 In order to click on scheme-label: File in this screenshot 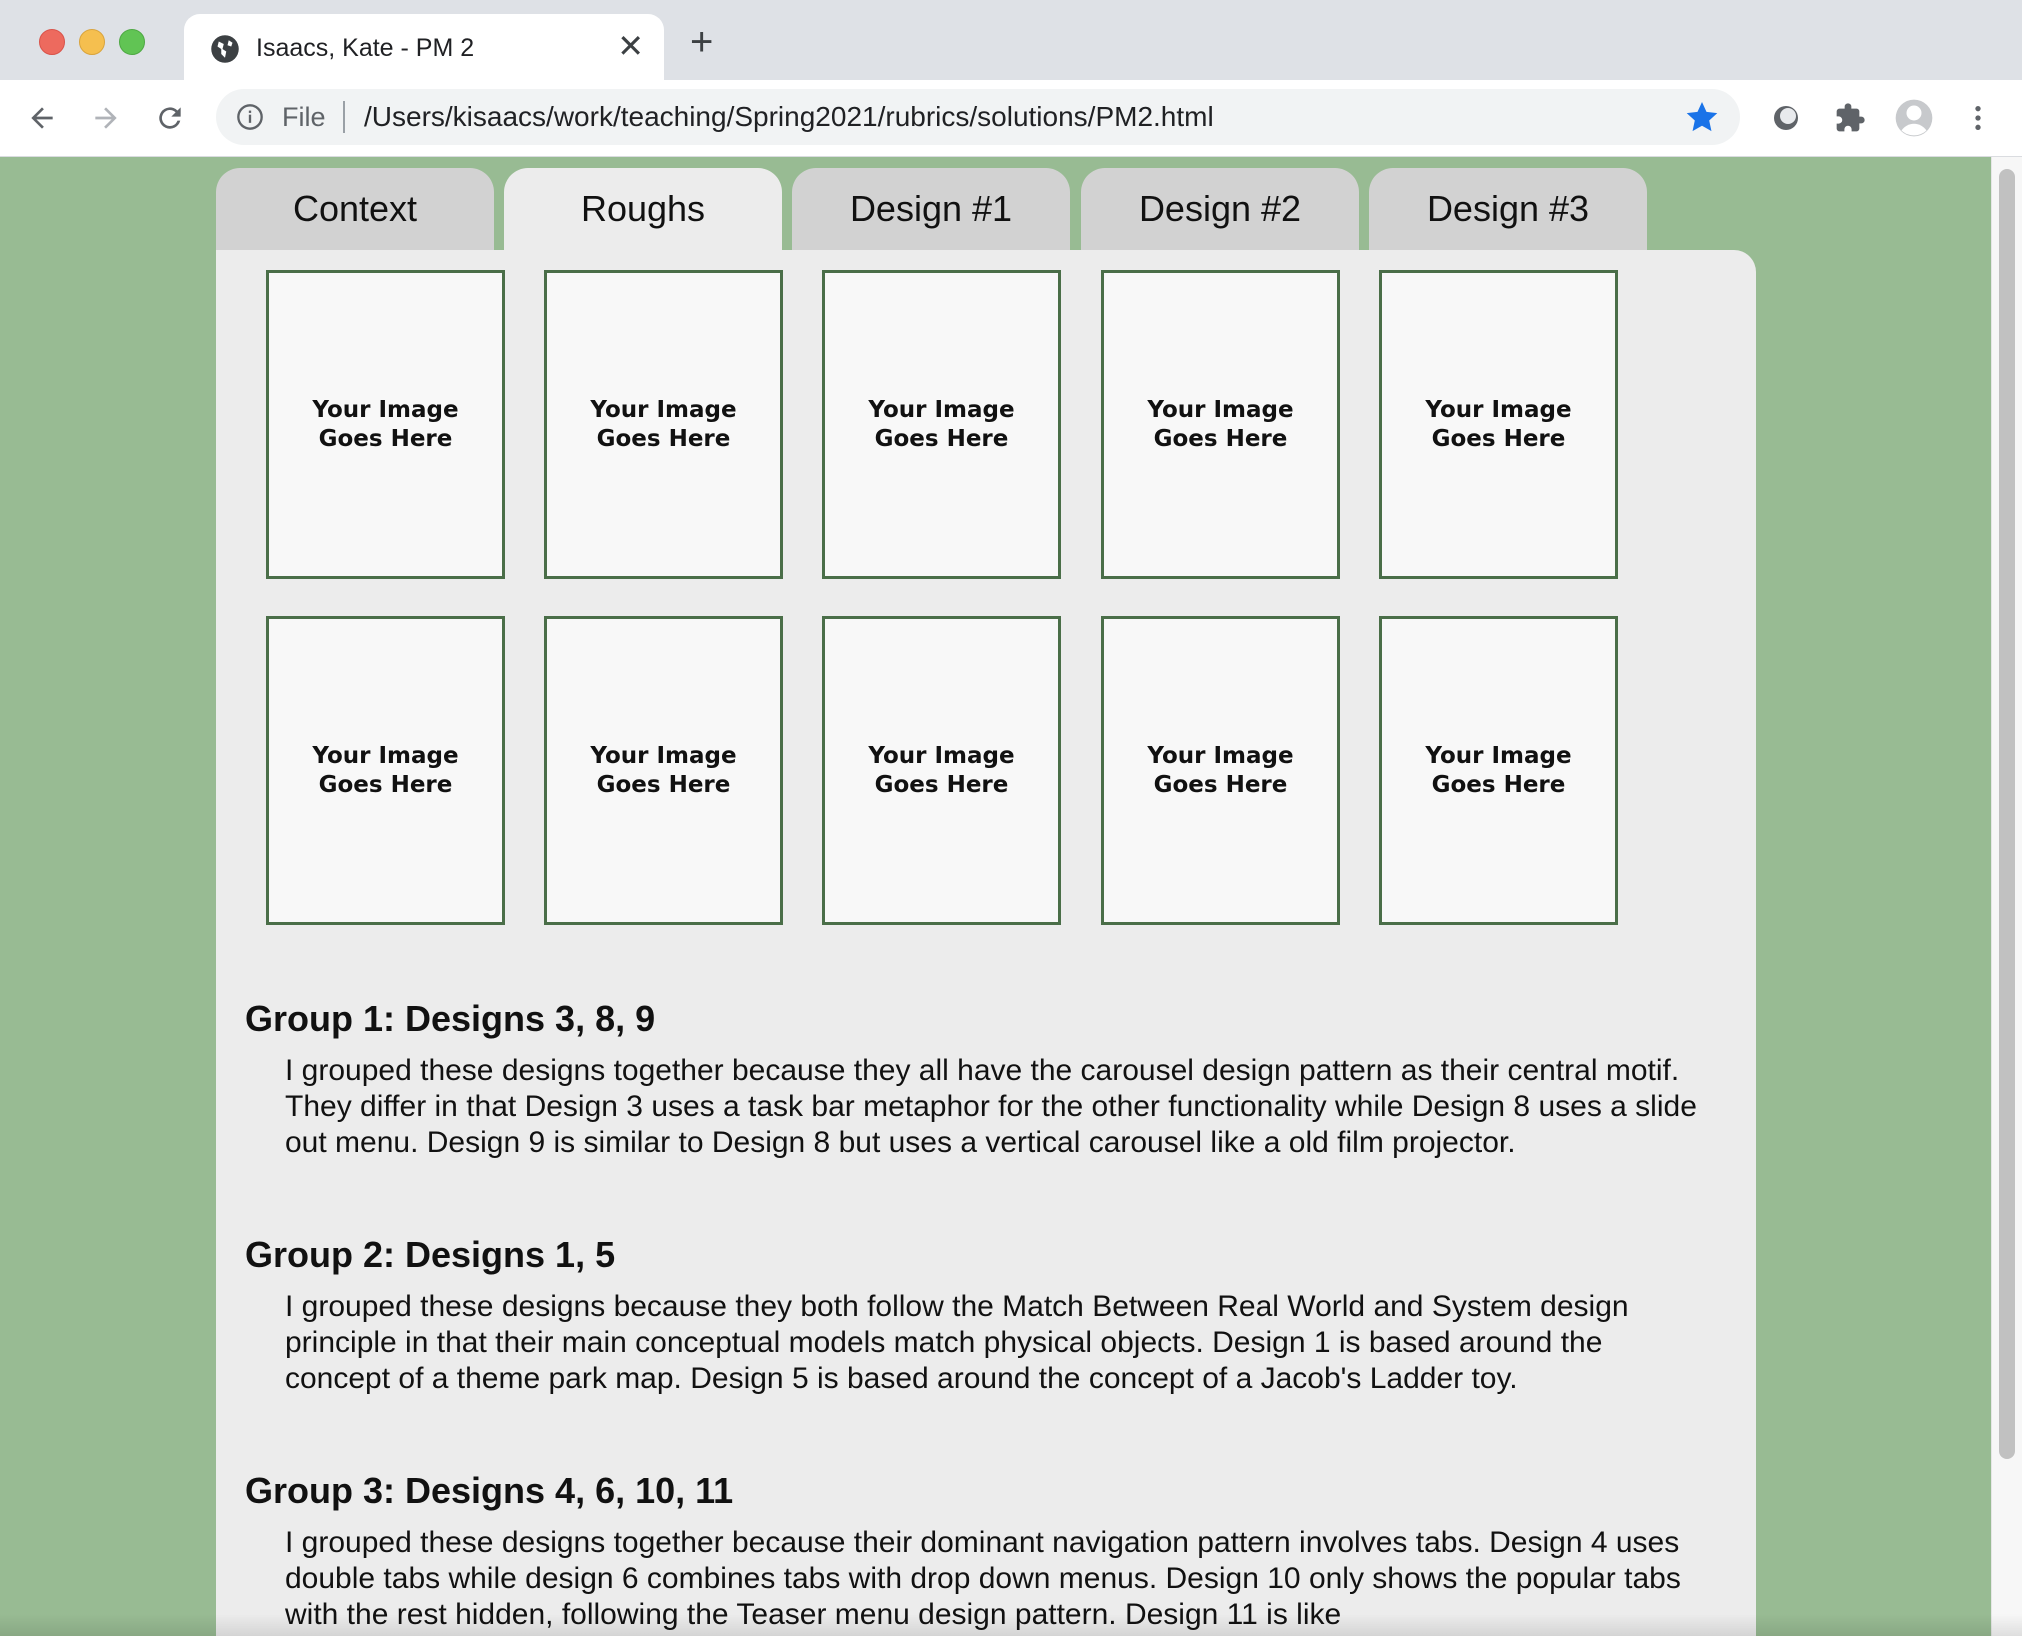, I will do `click(304, 117)`.